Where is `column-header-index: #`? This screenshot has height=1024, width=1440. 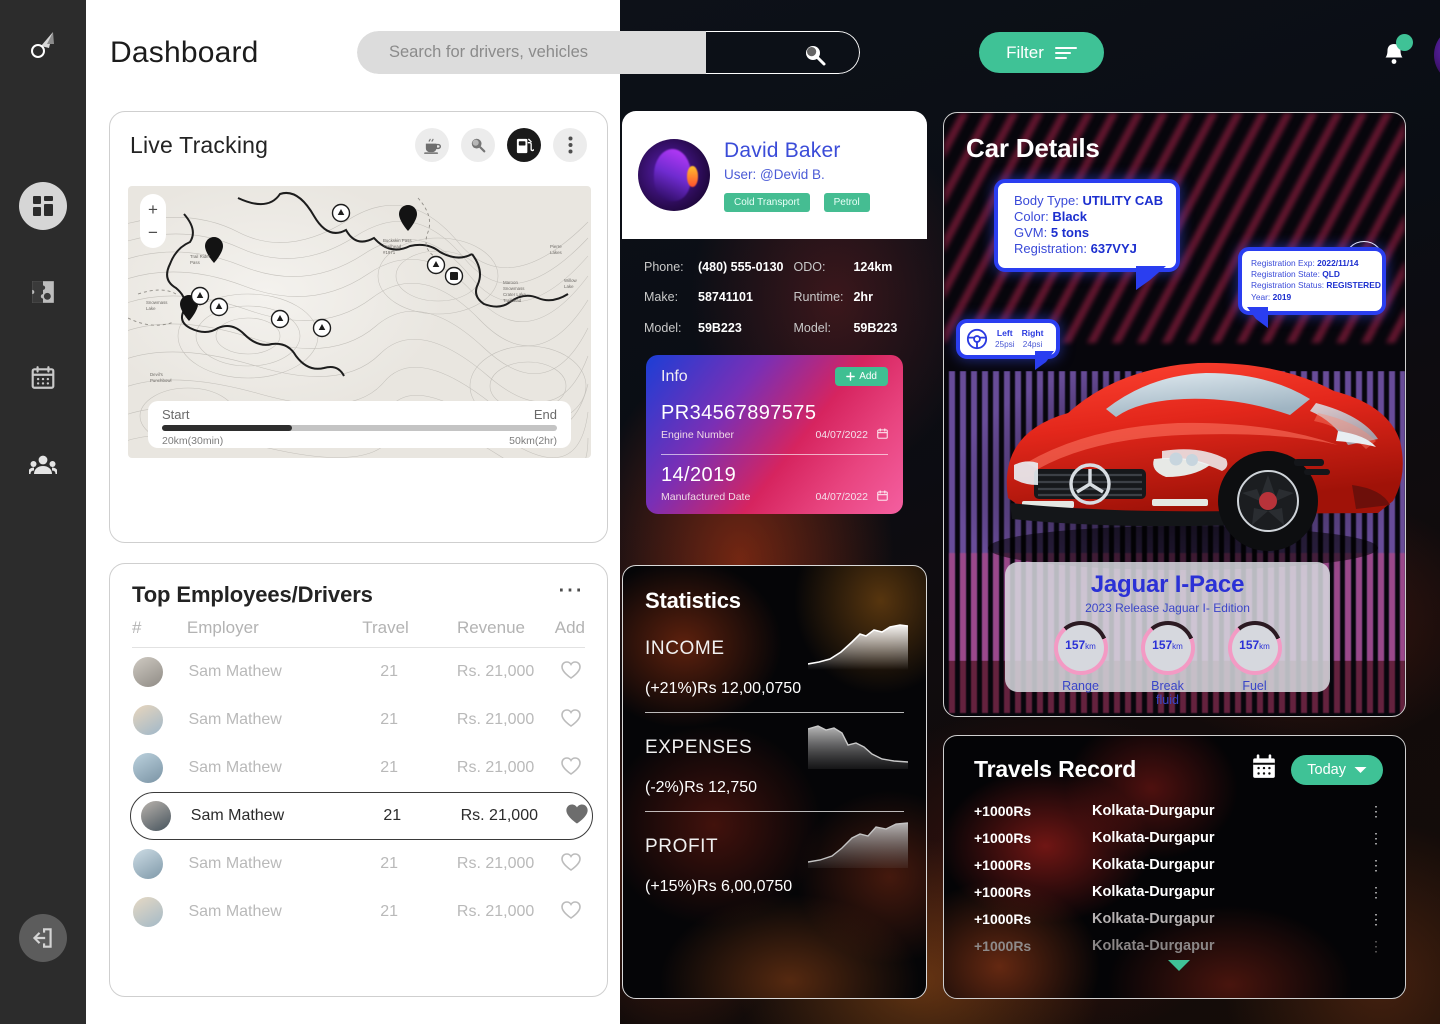
column-header-index: # is located at coordinates (137, 627).